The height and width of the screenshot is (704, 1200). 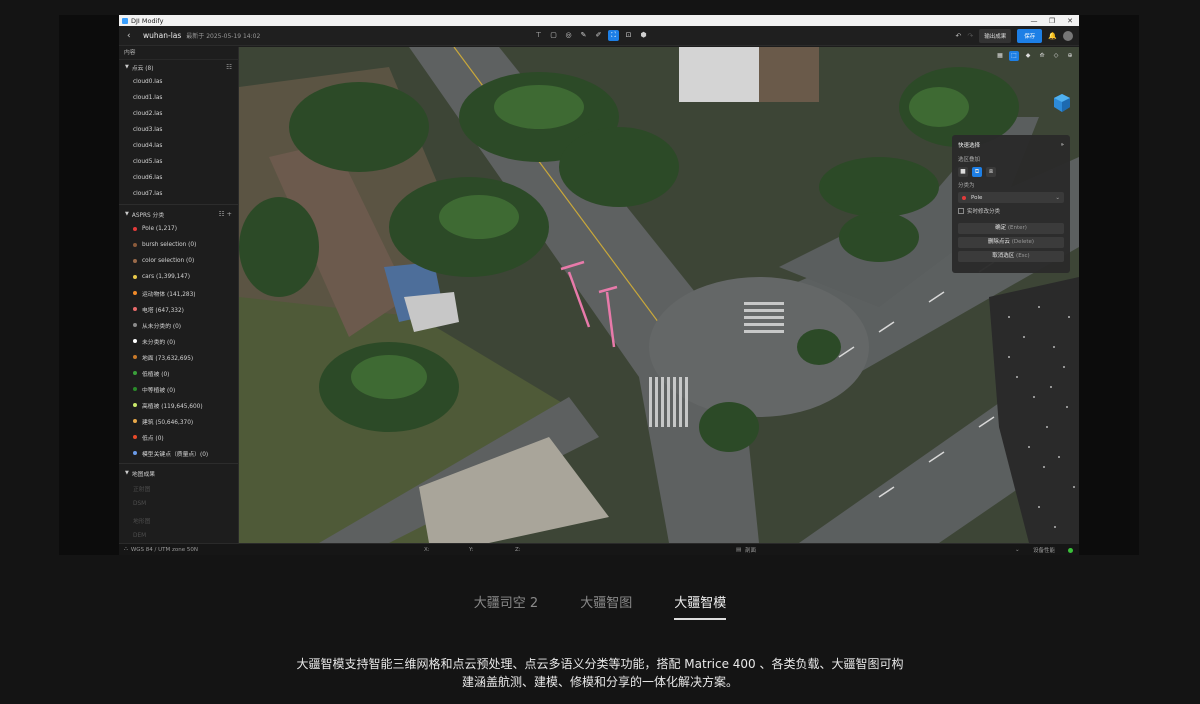 I want to click on sidebar-item-class: cars (1,399,147), so click(x=178, y=277).